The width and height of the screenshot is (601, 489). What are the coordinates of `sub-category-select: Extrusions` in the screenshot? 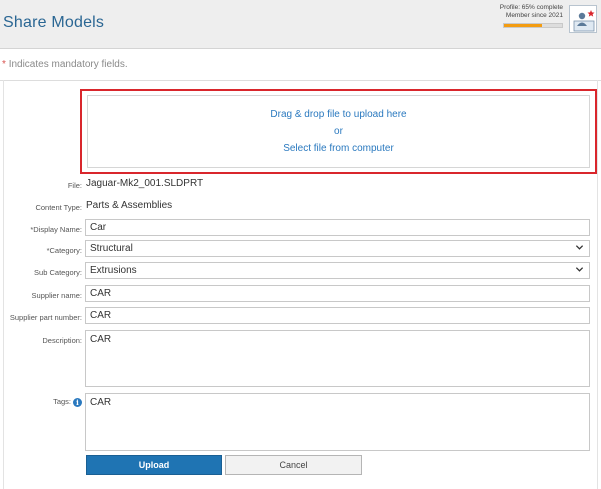 It's located at (337, 270).